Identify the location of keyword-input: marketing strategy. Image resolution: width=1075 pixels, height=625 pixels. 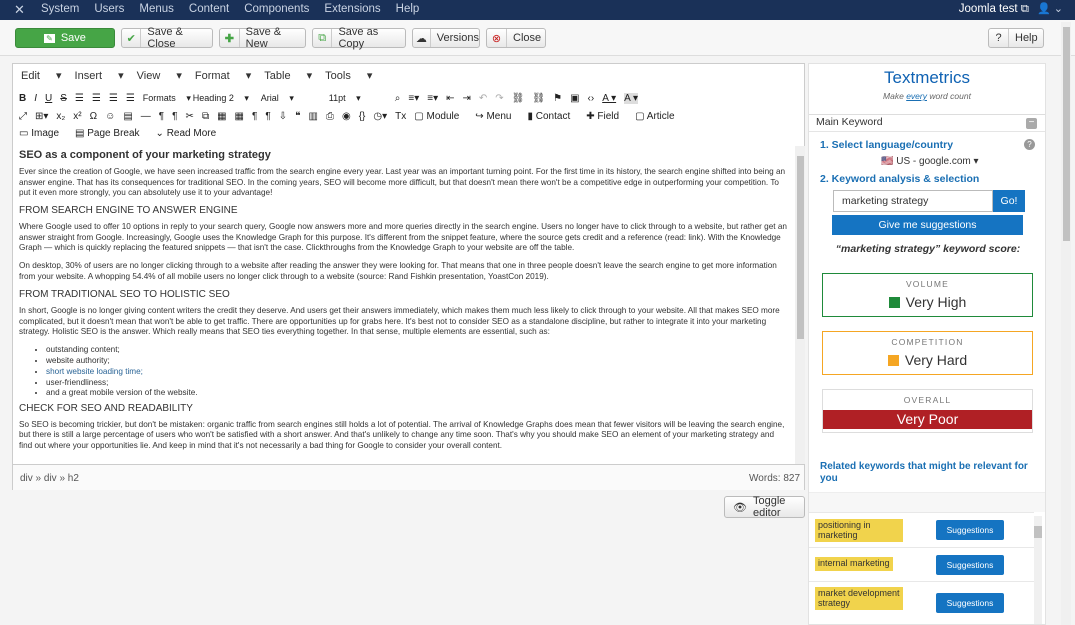
(913, 201).